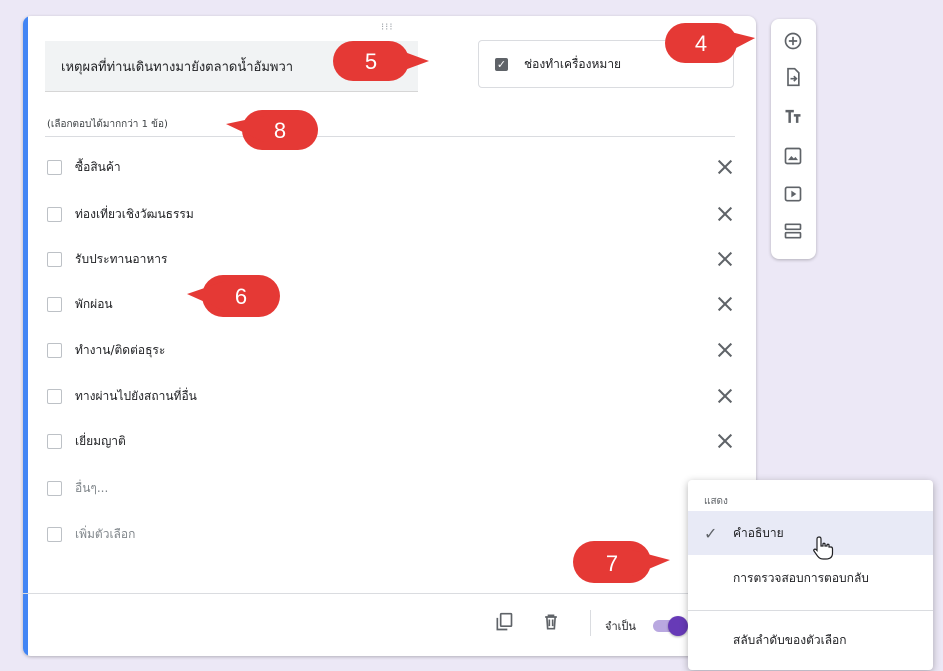 The height and width of the screenshot is (671, 943). What do you see at coordinates (501, 64) in the screenshot?
I see `checkbox-type-icon: ✓` at bounding box center [501, 64].